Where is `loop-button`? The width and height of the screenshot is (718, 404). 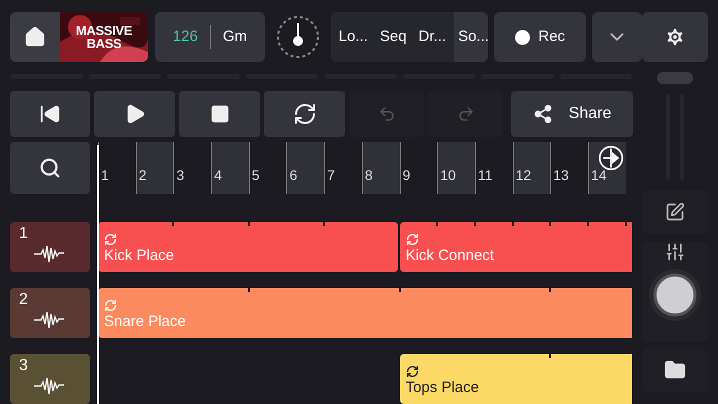 loop-button is located at coordinates (304, 114).